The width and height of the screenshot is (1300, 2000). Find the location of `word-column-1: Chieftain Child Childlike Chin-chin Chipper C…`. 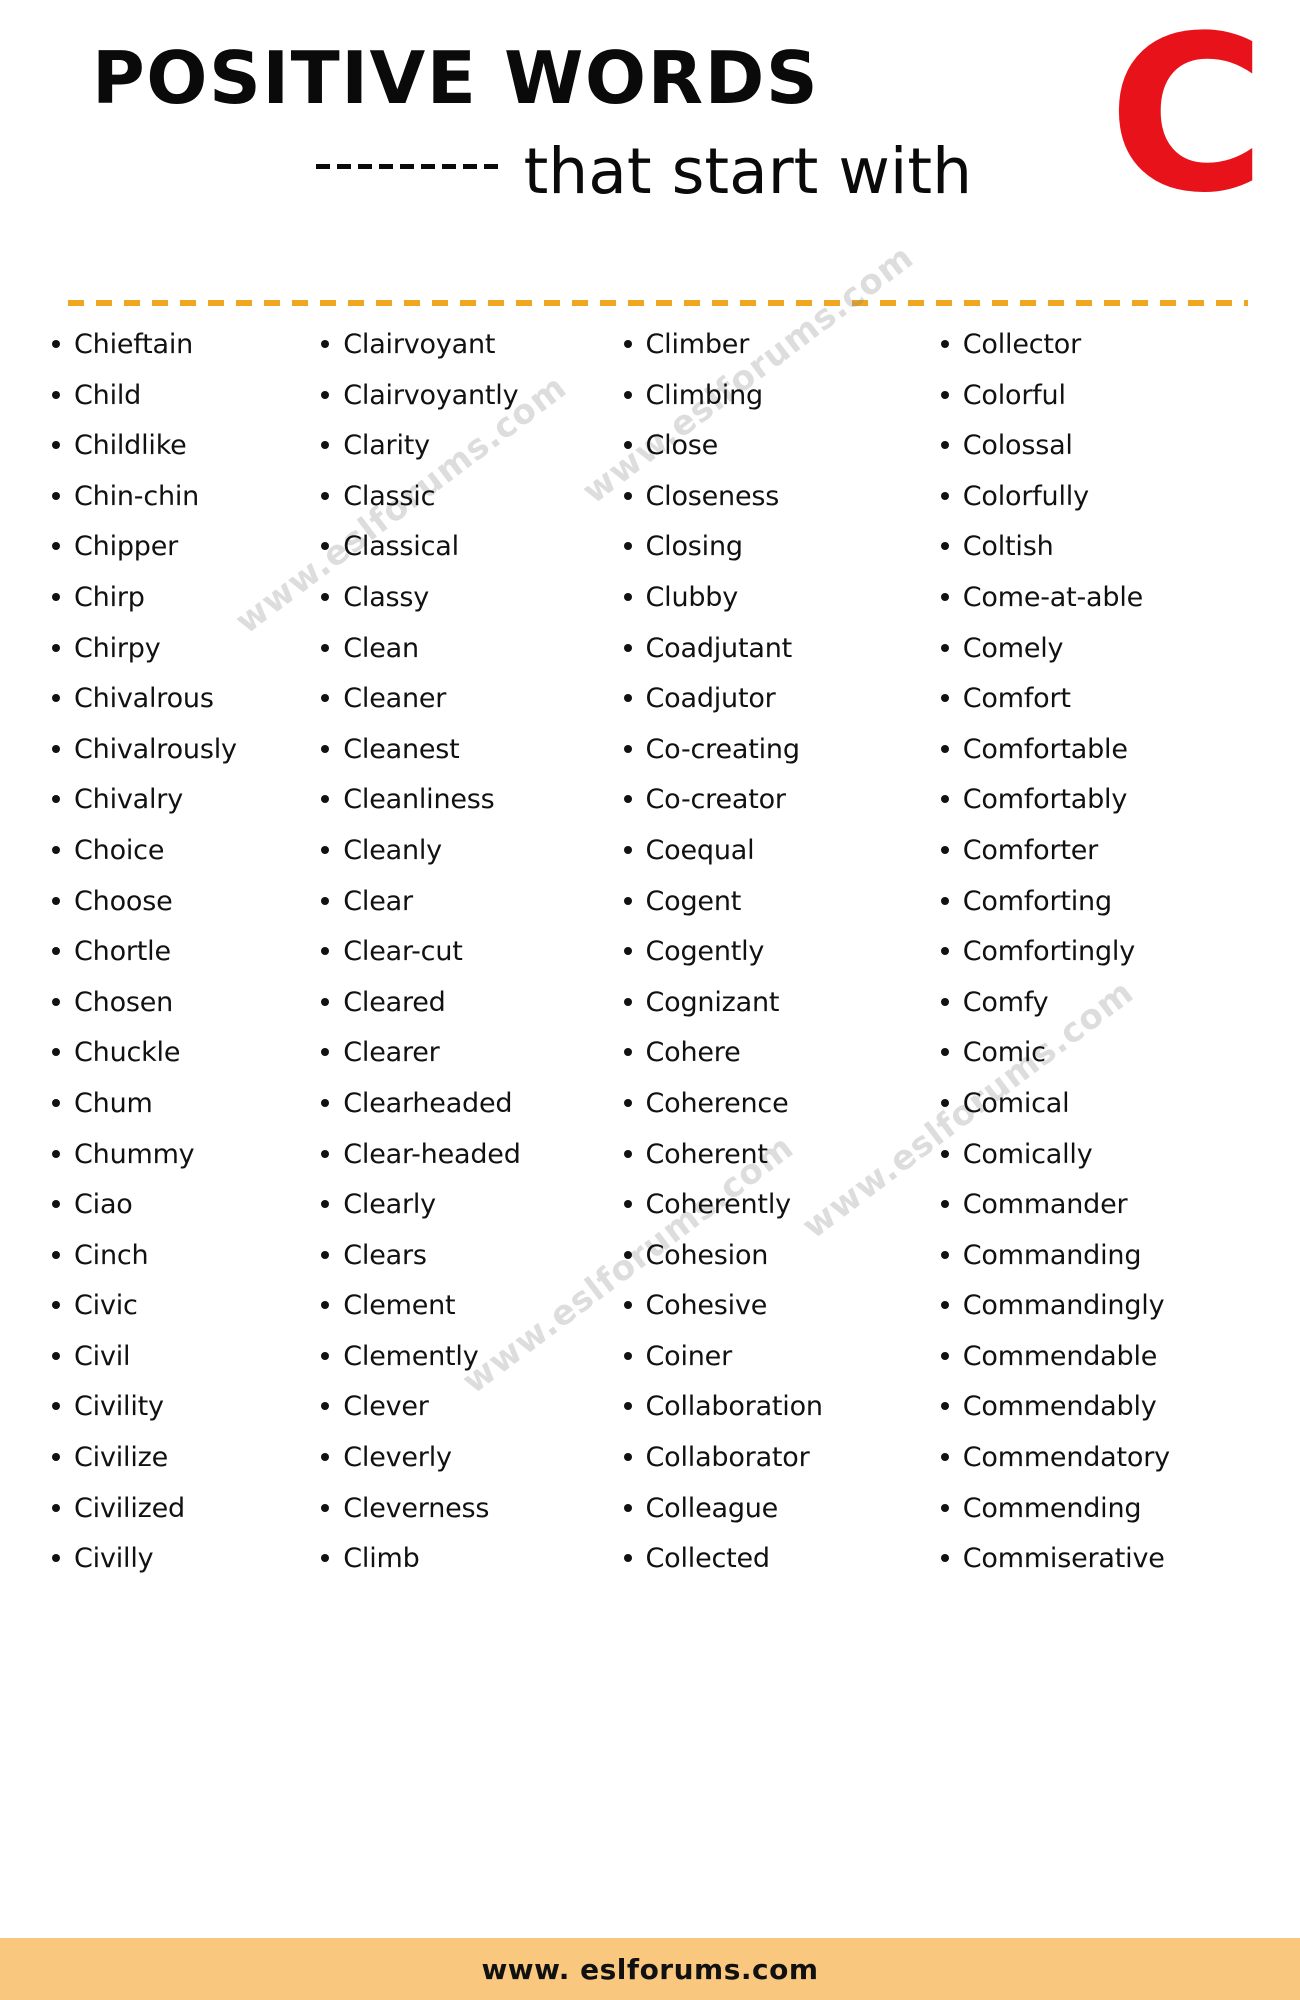

word-column-1: Chieftain Child Childlike Chin-chin Chipper C… is located at coordinates (186, 962).